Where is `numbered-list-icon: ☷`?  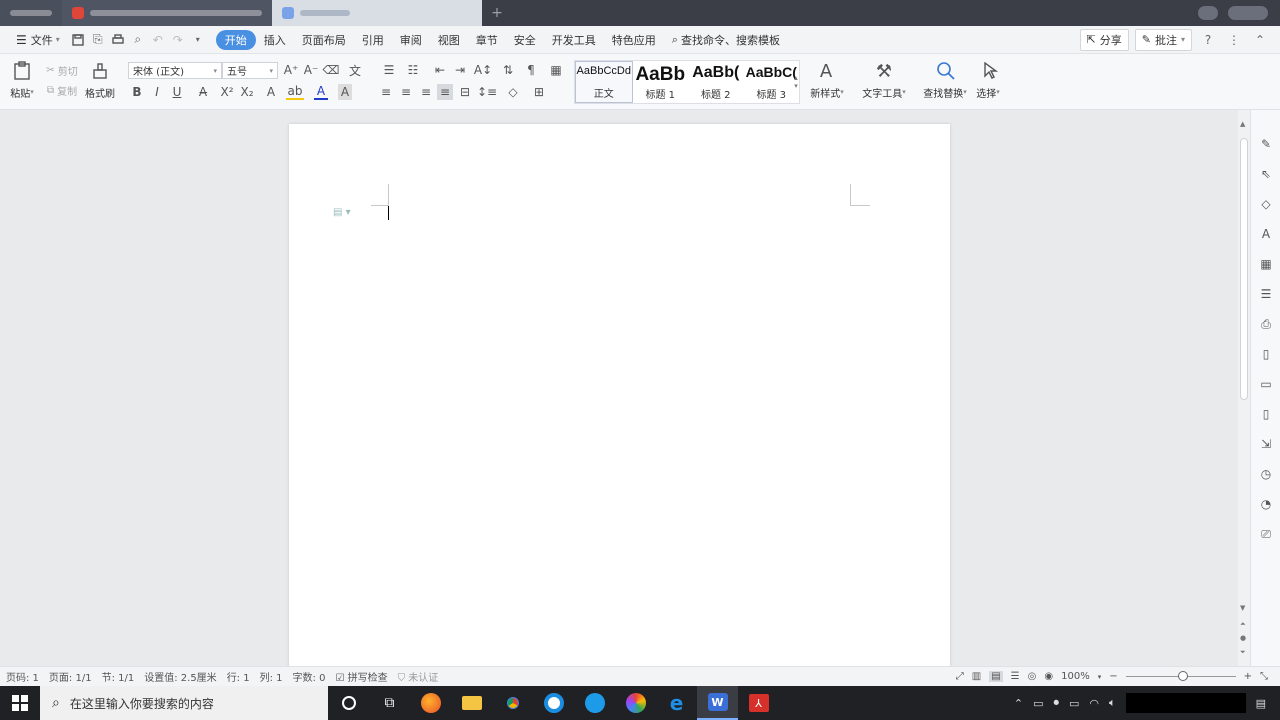 numbered-list-icon: ☷ is located at coordinates (413, 70).